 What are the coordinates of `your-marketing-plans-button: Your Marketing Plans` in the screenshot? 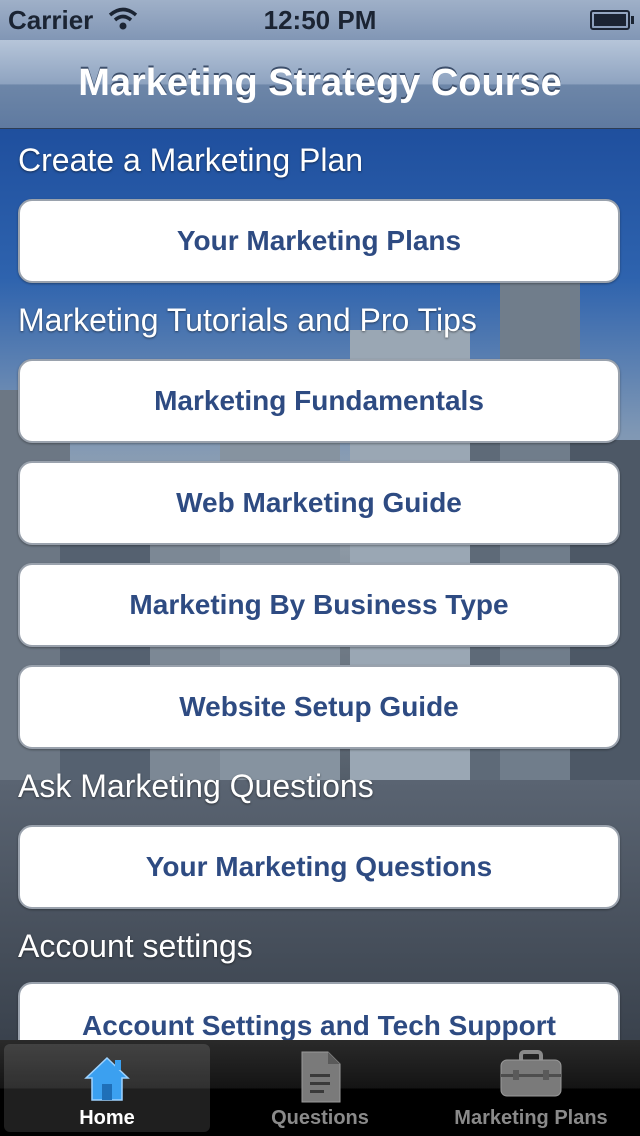 It's located at (319, 241).